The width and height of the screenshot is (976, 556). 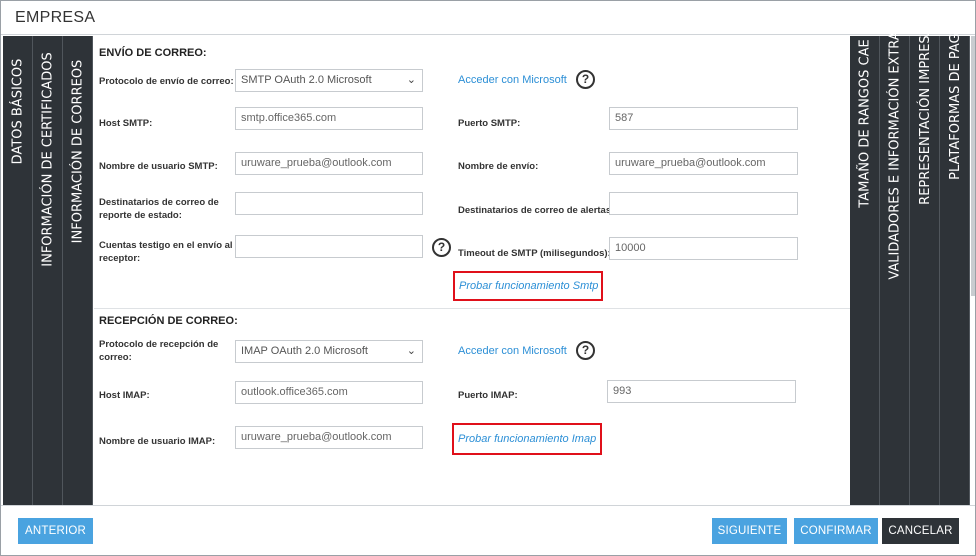 What do you see at coordinates (126, 123) in the screenshot?
I see `smtp-host-label: Host SMTP:` at bounding box center [126, 123].